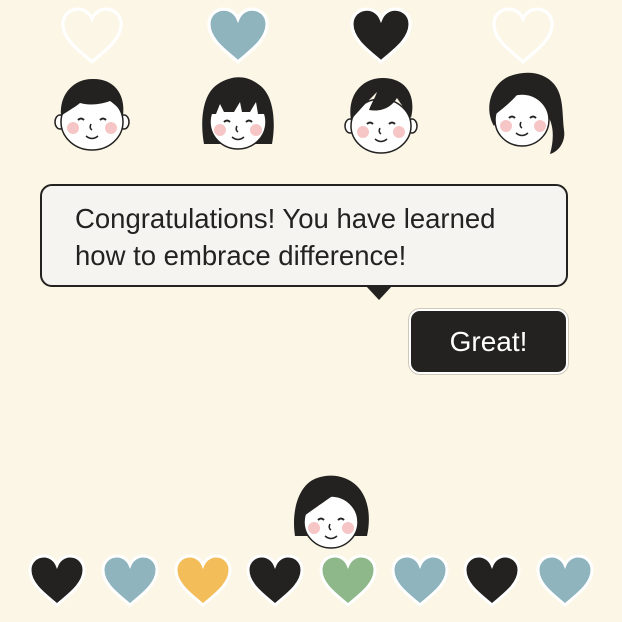  What do you see at coordinates (524, 112) in the screenshot?
I see `woman-curly-hair-face-icon` at bounding box center [524, 112].